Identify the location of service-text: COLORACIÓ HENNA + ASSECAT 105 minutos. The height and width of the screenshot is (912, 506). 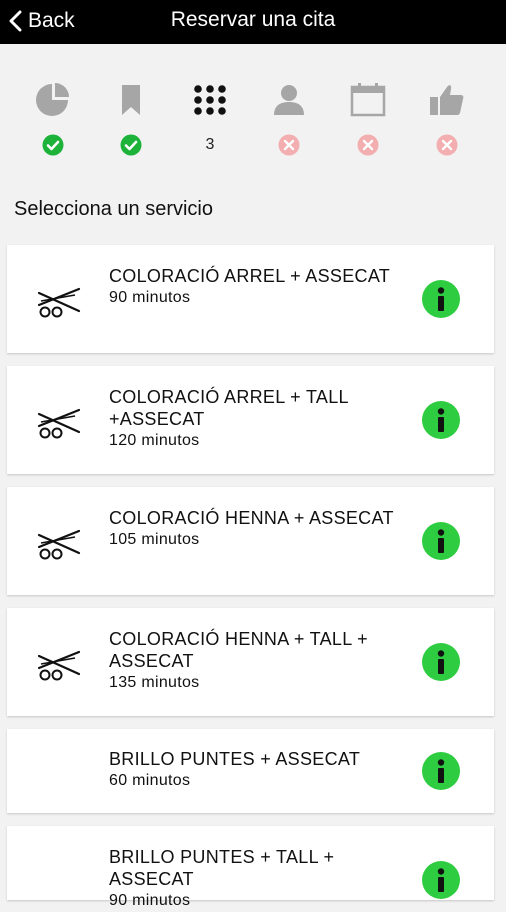
(261, 529).